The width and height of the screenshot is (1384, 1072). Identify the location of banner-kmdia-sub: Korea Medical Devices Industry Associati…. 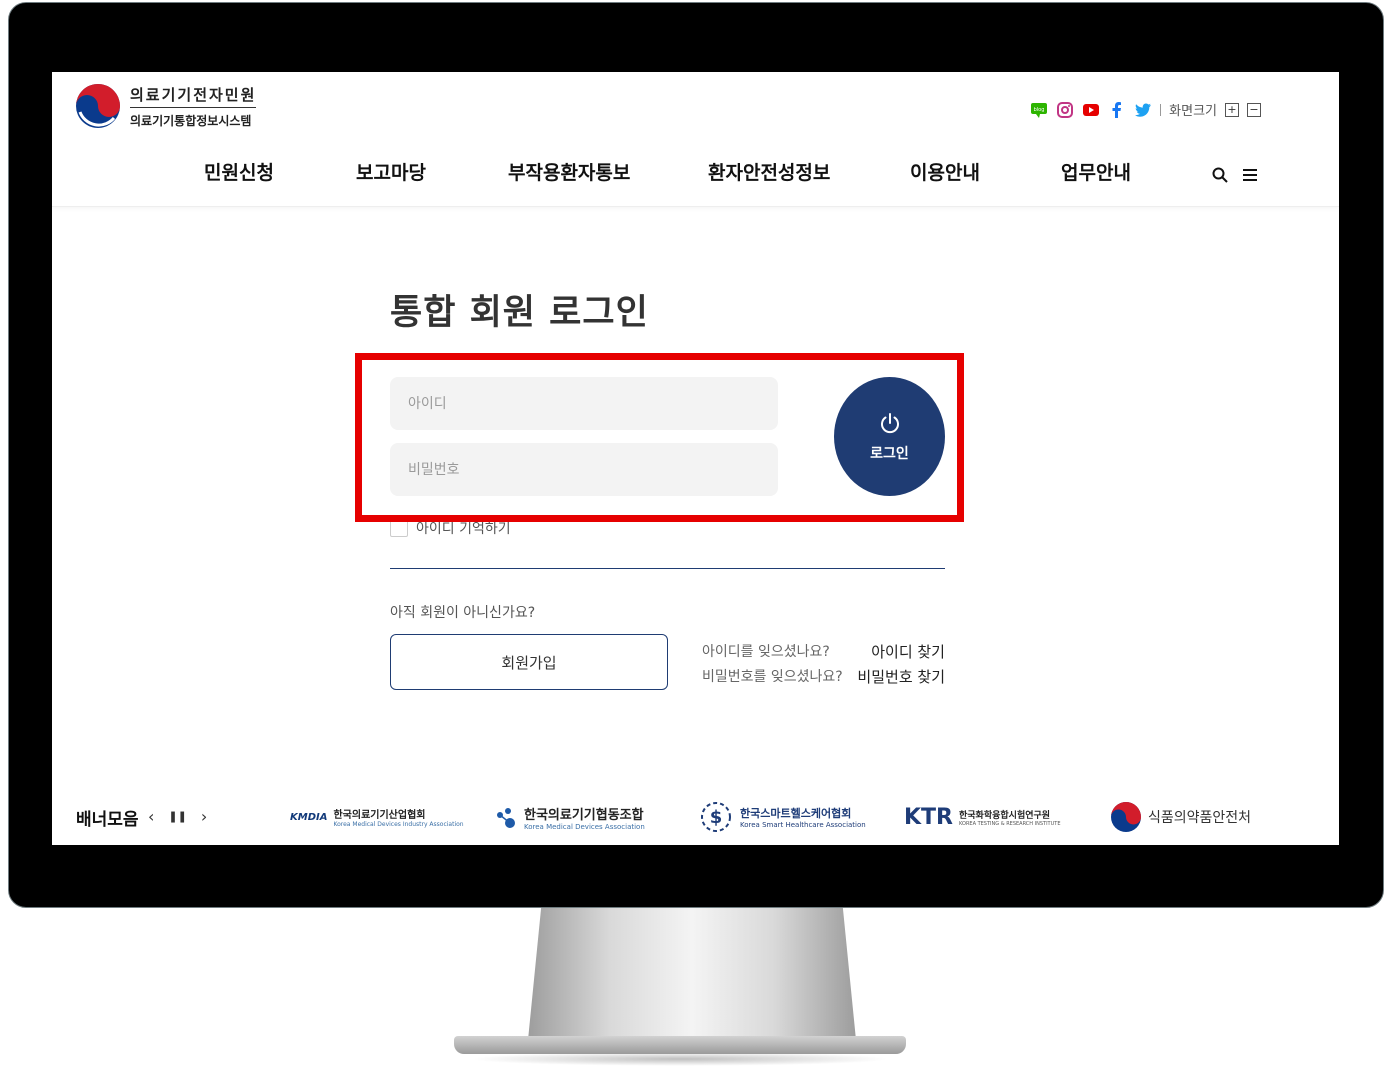
(398, 824).